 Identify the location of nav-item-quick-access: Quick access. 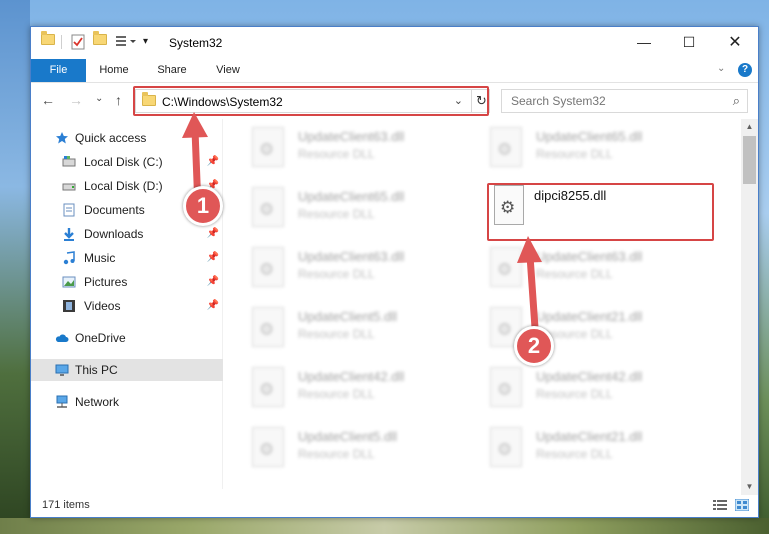
(127, 138).